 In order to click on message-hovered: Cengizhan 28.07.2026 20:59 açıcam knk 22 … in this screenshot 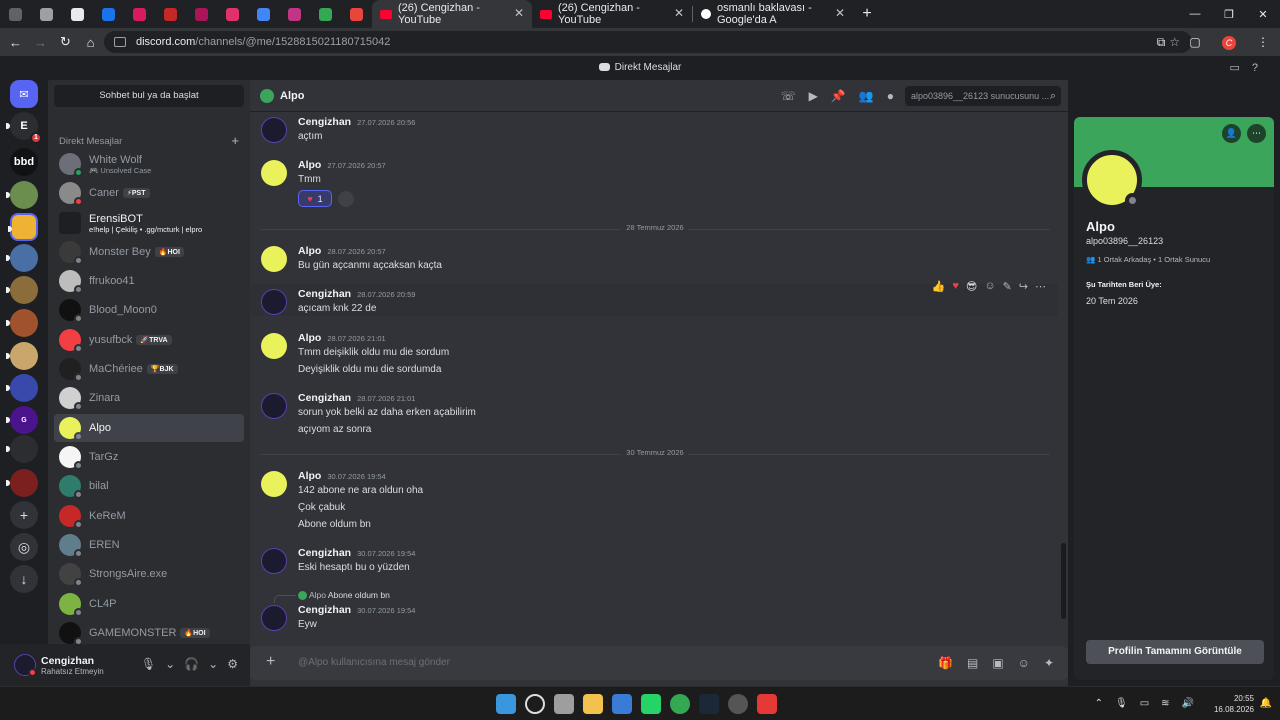, I will do `click(654, 298)`.